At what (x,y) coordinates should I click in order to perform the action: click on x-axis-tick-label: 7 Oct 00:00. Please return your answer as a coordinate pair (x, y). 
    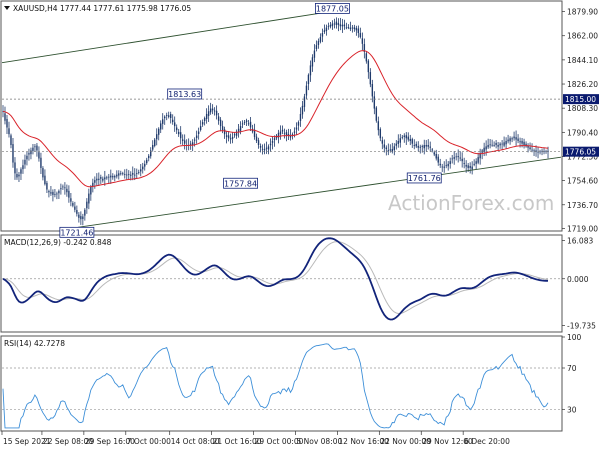
    Looking at the image, I should click on (149, 441).